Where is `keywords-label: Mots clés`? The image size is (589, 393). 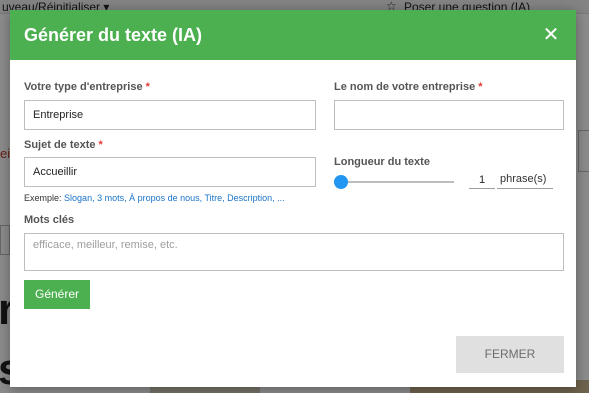 keywords-label: Mots clés is located at coordinates (49, 220).